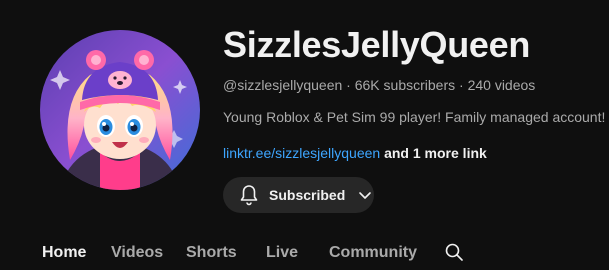 Image resolution: width=609 pixels, height=270 pixels. I want to click on bell-icon, so click(249, 195).